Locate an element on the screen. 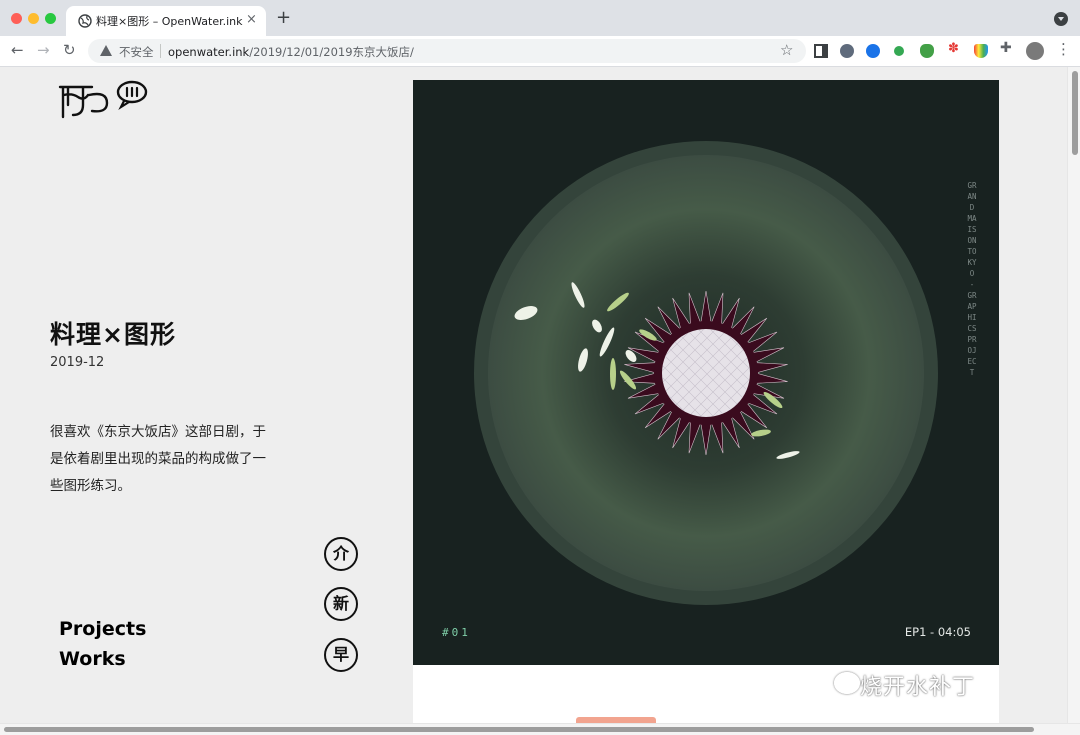 This screenshot has width=1080, height=735. horizontal-scroll-thumb is located at coordinates (519, 729).